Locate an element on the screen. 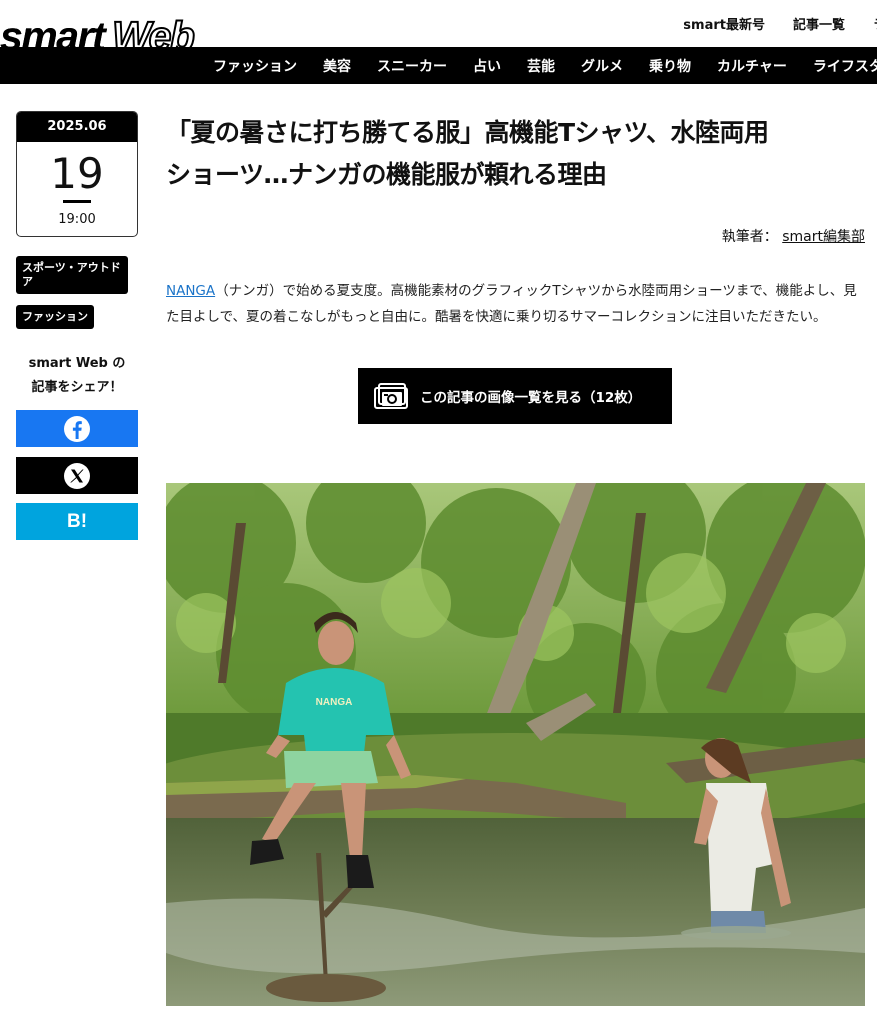  share-hatena-button: B! is located at coordinates (77, 521).